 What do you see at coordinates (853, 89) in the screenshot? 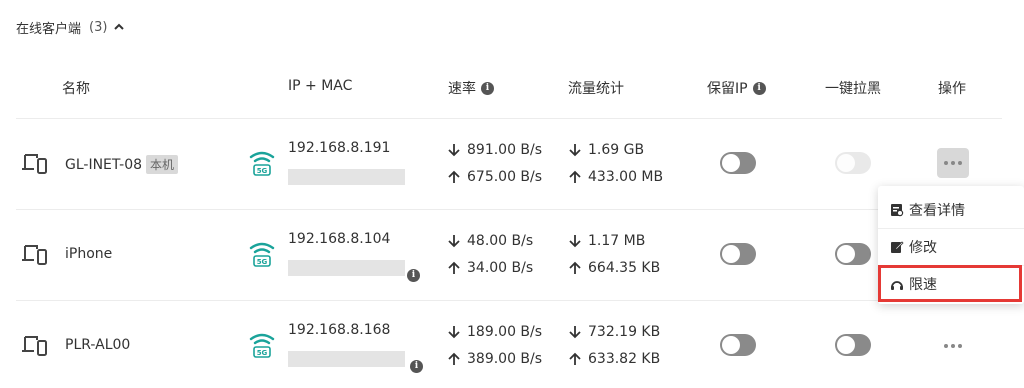
I see `col-block: 一键拉黑` at bounding box center [853, 89].